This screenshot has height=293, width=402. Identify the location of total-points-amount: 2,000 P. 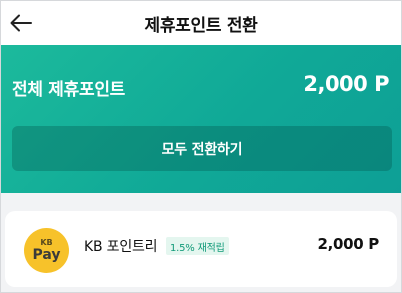
(346, 84).